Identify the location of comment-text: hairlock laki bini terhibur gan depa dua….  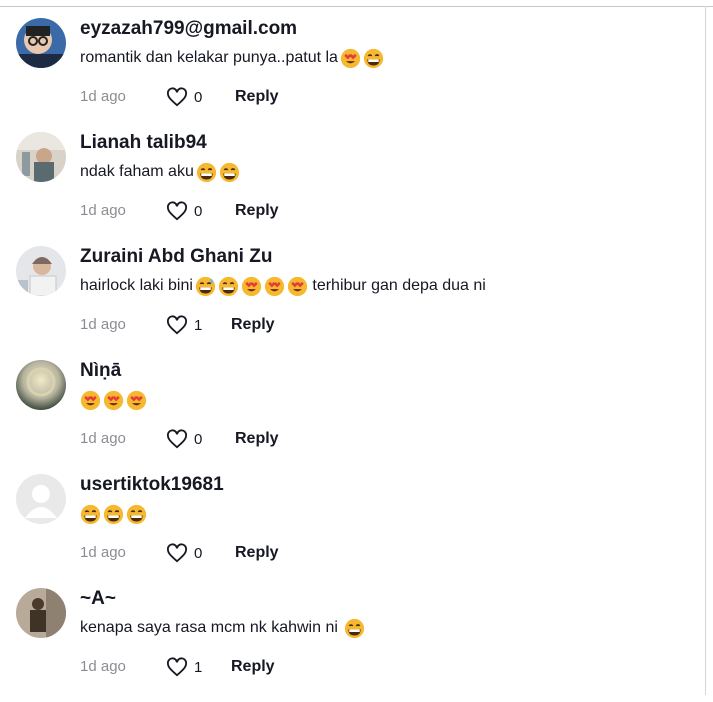
(283, 286).